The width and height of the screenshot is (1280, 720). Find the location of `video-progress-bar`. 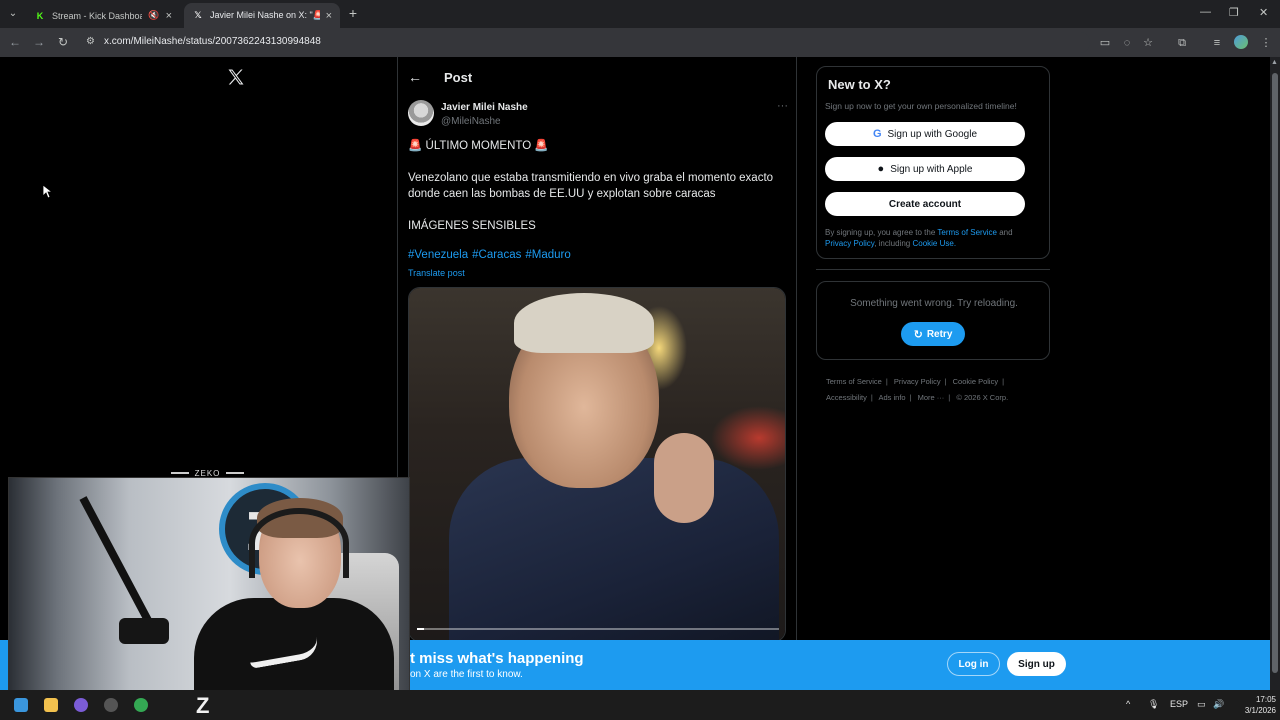

video-progress-bar is located at coordinates (598, 629).